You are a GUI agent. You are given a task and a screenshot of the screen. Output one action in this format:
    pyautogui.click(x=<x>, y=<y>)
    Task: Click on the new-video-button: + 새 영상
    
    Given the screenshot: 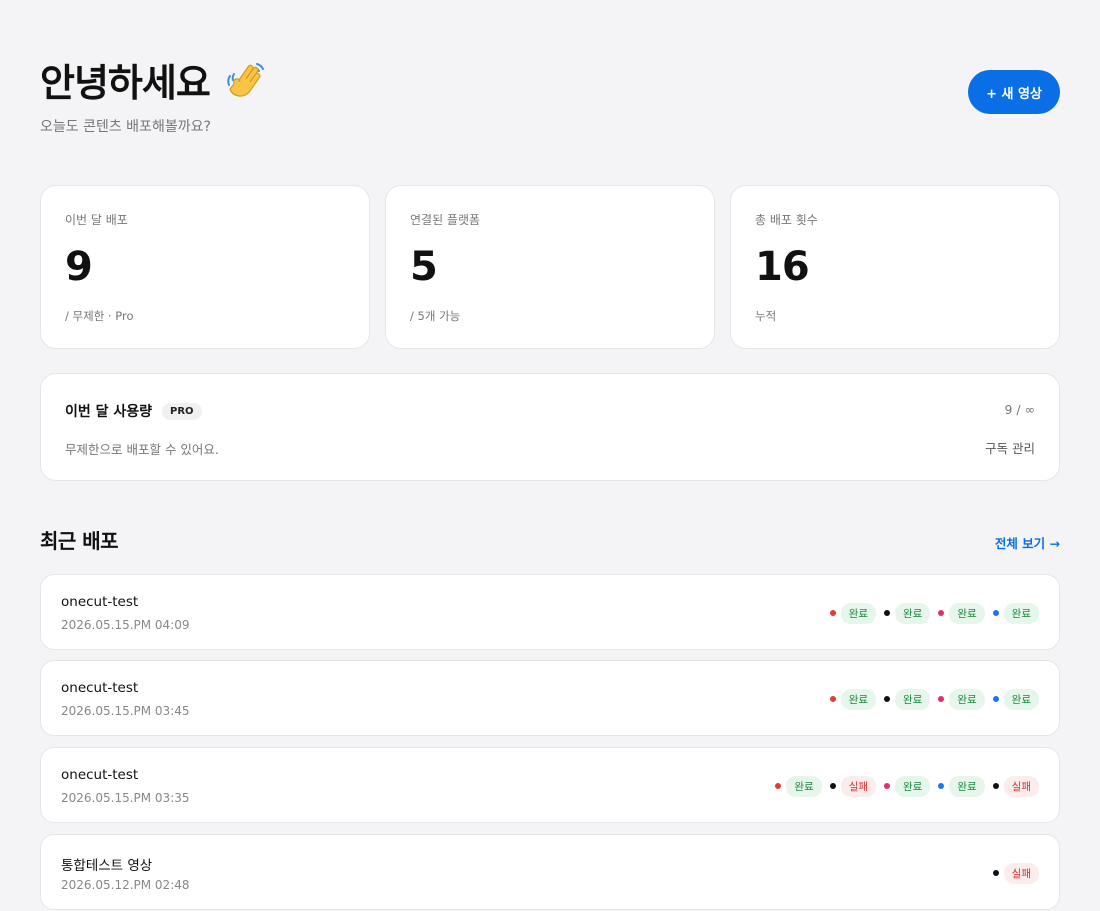 What is the action you would take?
    pyautogui.click(x=1014, y=92)
    